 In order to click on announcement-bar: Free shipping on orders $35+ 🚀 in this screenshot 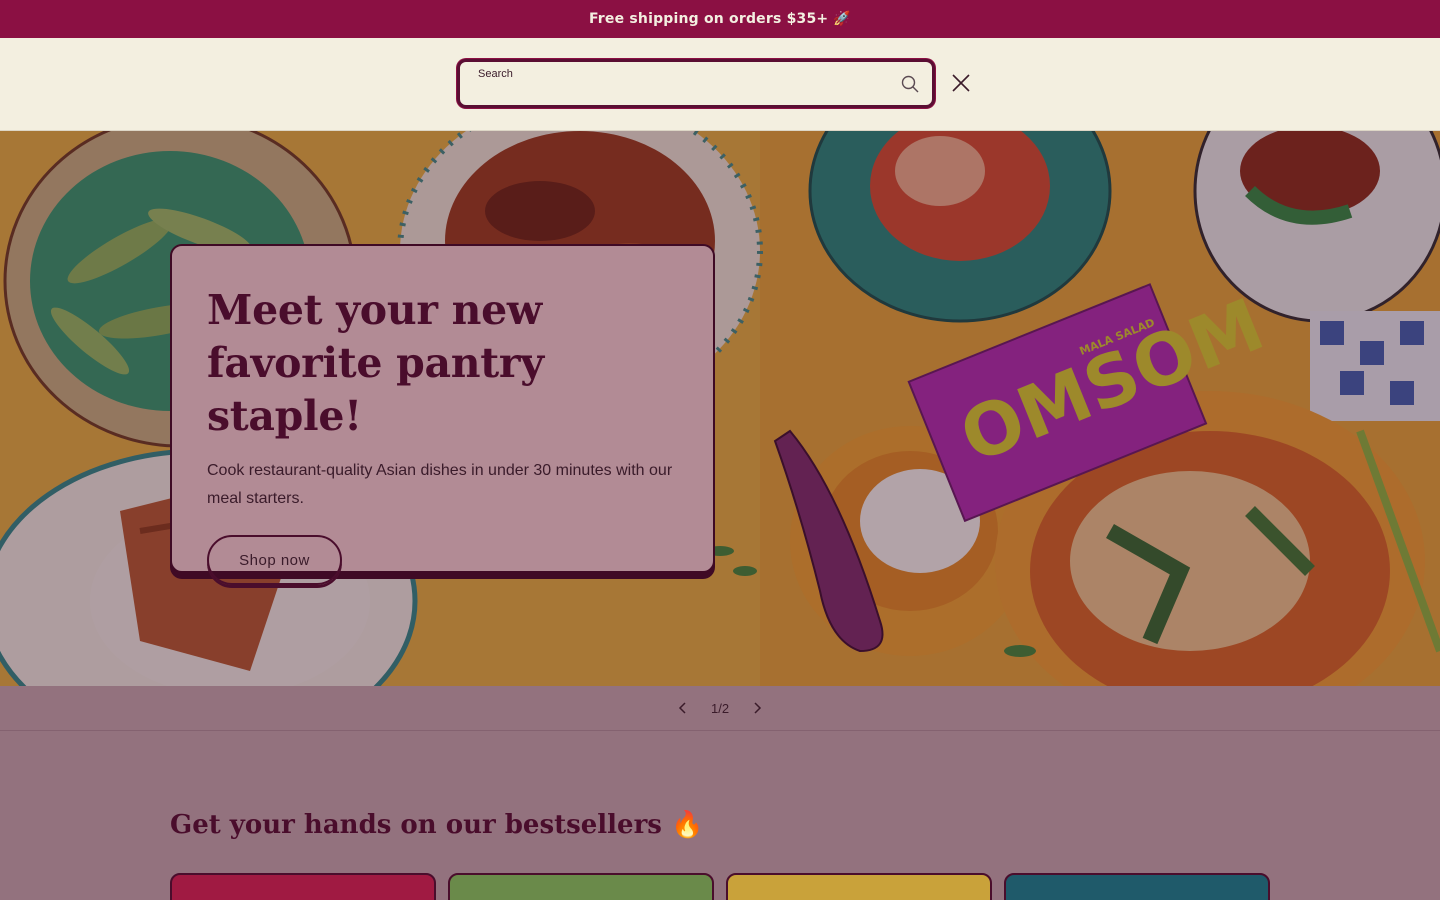, I will do `click(720, 19)`.